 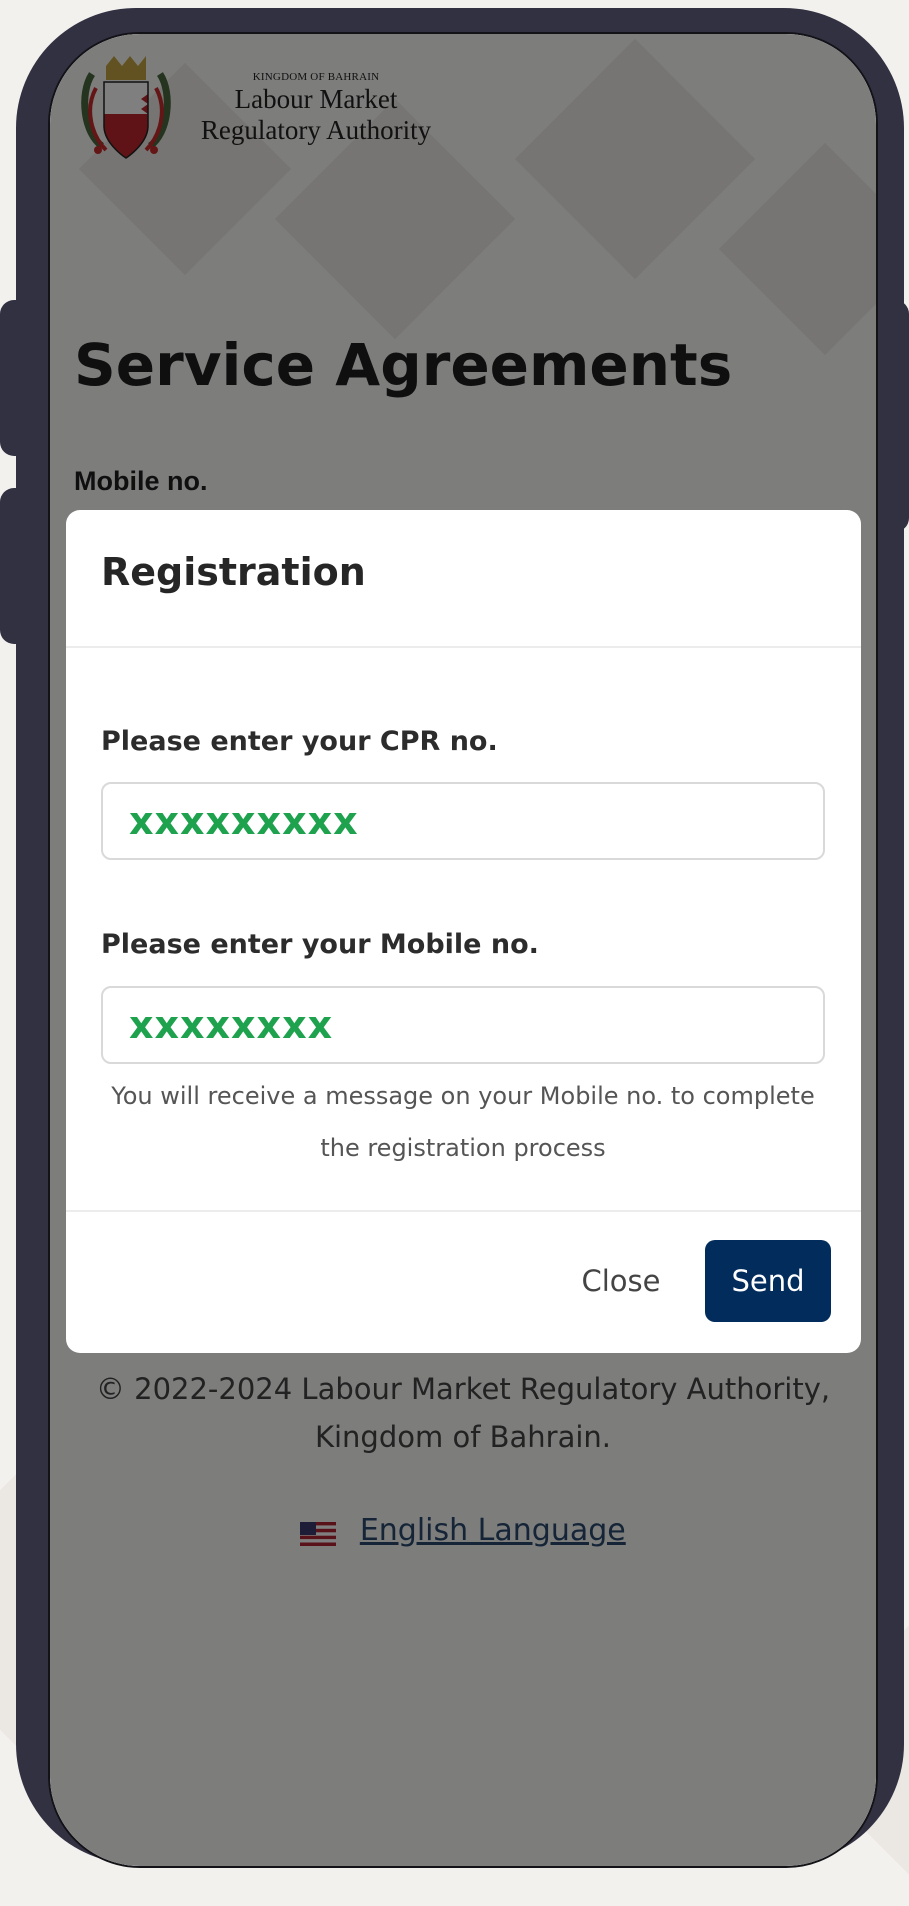 I want to click on dialog-header: Registration, so click(x=463, y=579).